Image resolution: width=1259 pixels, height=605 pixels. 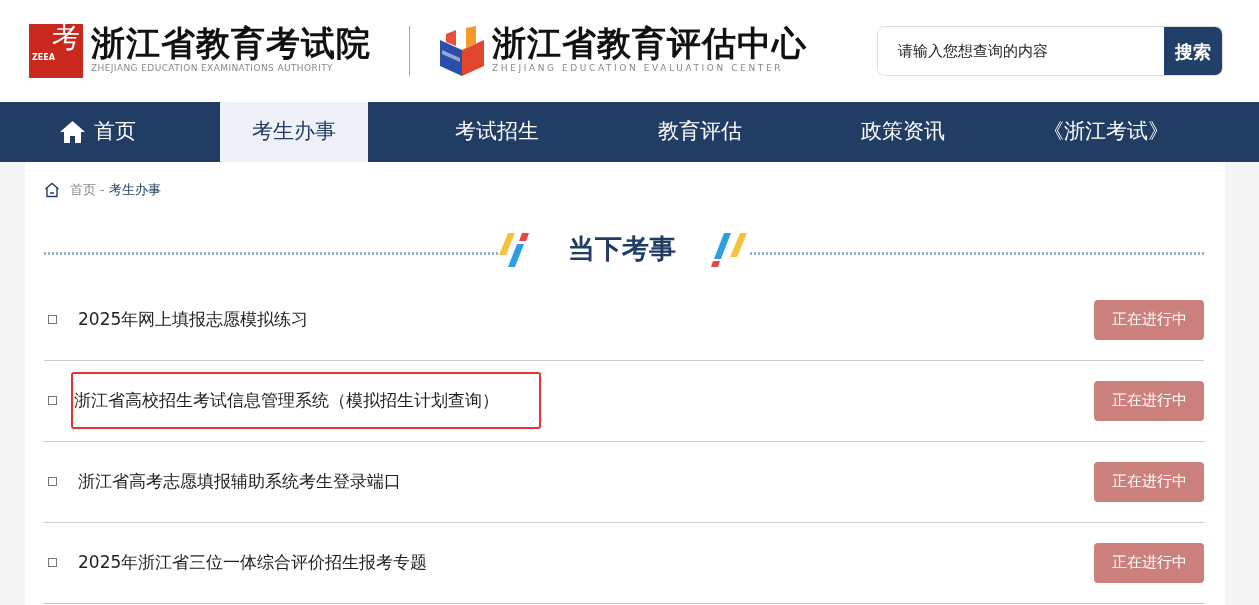 What do you see at coordinates (1193, 51) in the screenshot?
I see `search-button: 搜索` at bounding box center [1193, 51].